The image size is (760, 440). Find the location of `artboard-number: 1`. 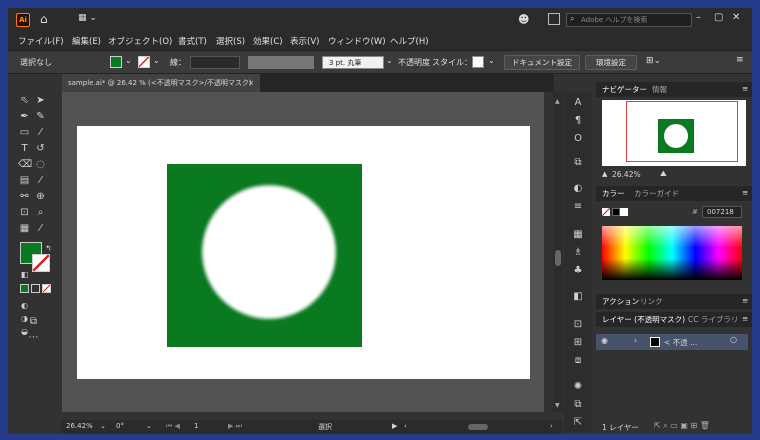

artboard-number: 1 is located at coordinates (196, 426).